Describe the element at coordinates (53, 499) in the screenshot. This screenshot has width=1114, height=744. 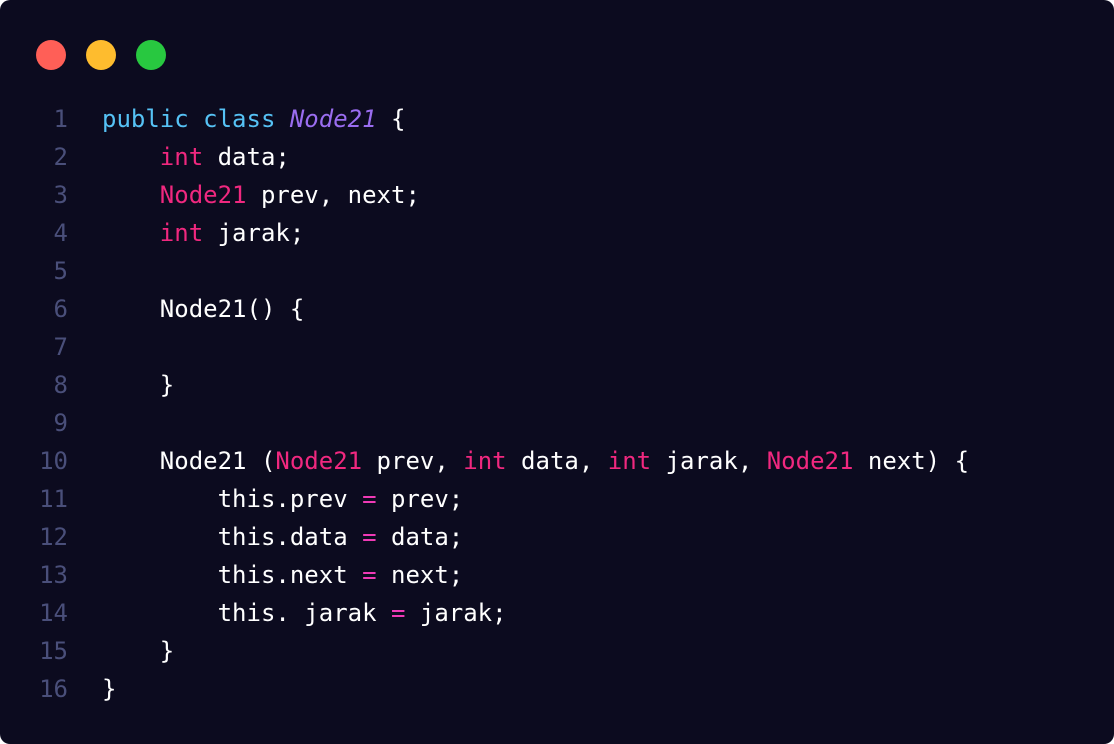
I see `line-number: 11` at that location.